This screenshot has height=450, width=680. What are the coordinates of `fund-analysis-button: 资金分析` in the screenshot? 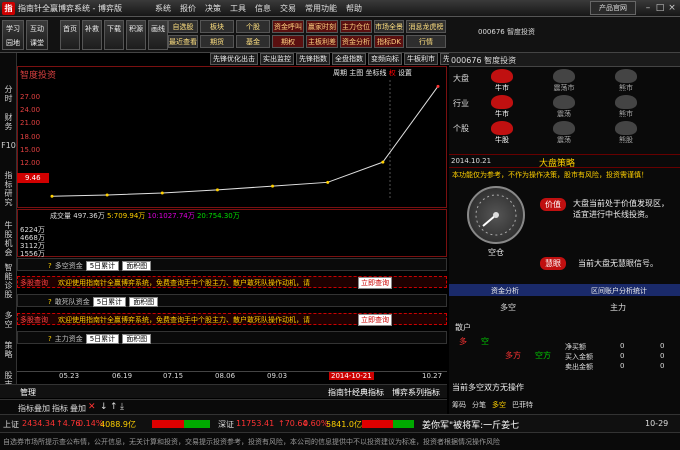 It's located at (356, 41).